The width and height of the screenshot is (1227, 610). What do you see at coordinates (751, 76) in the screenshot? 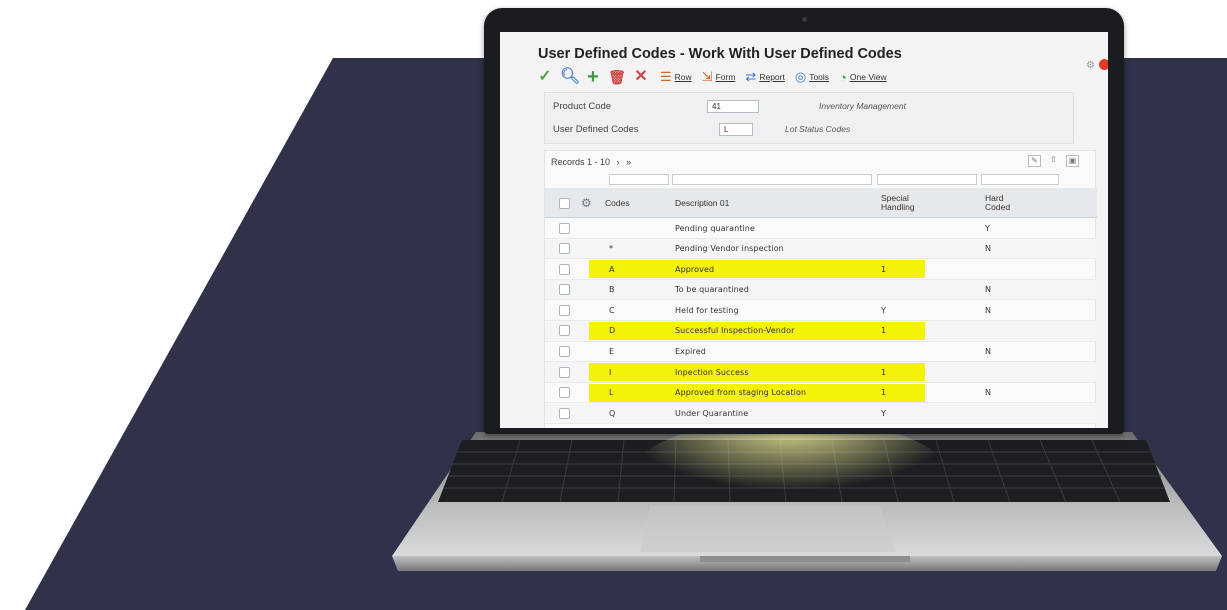
I see `report-menu-icon: ⇄` at bounding box center [751, 76].